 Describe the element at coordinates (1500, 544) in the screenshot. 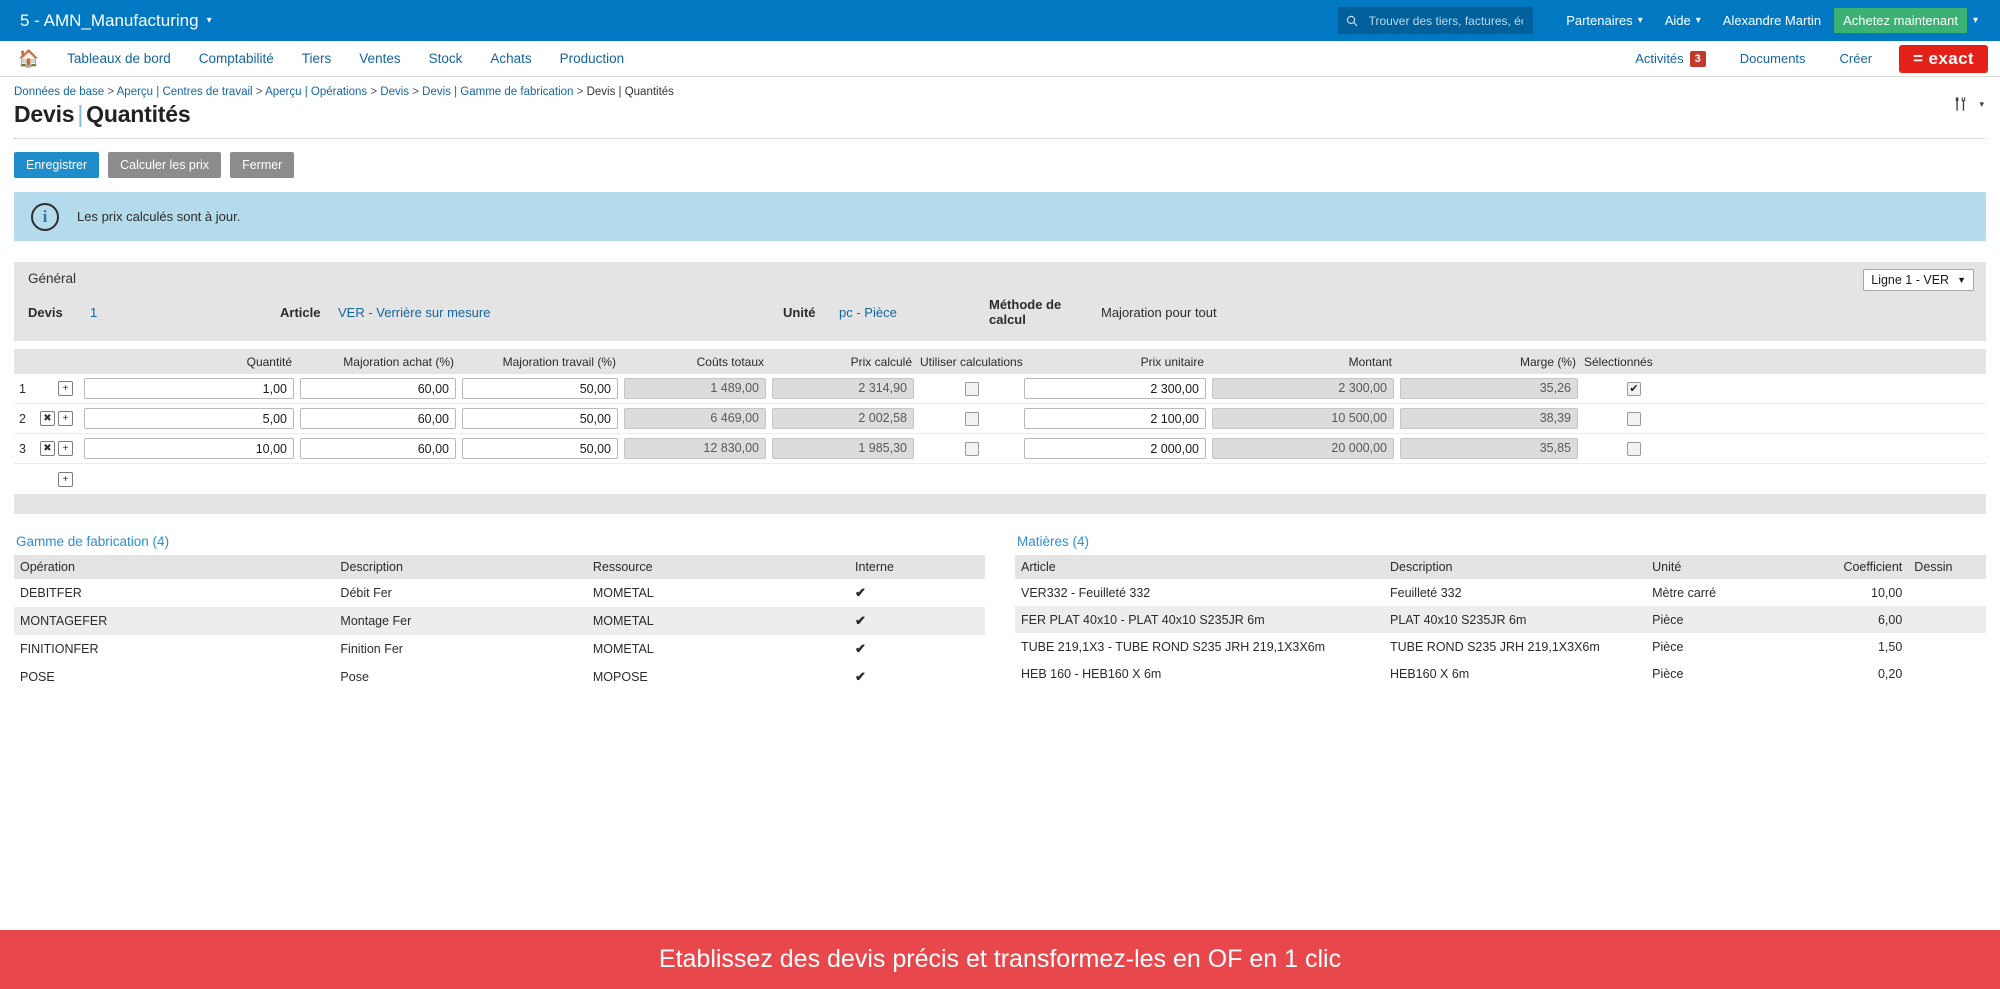

I see `matieres-title: Matières (4)` at that location.